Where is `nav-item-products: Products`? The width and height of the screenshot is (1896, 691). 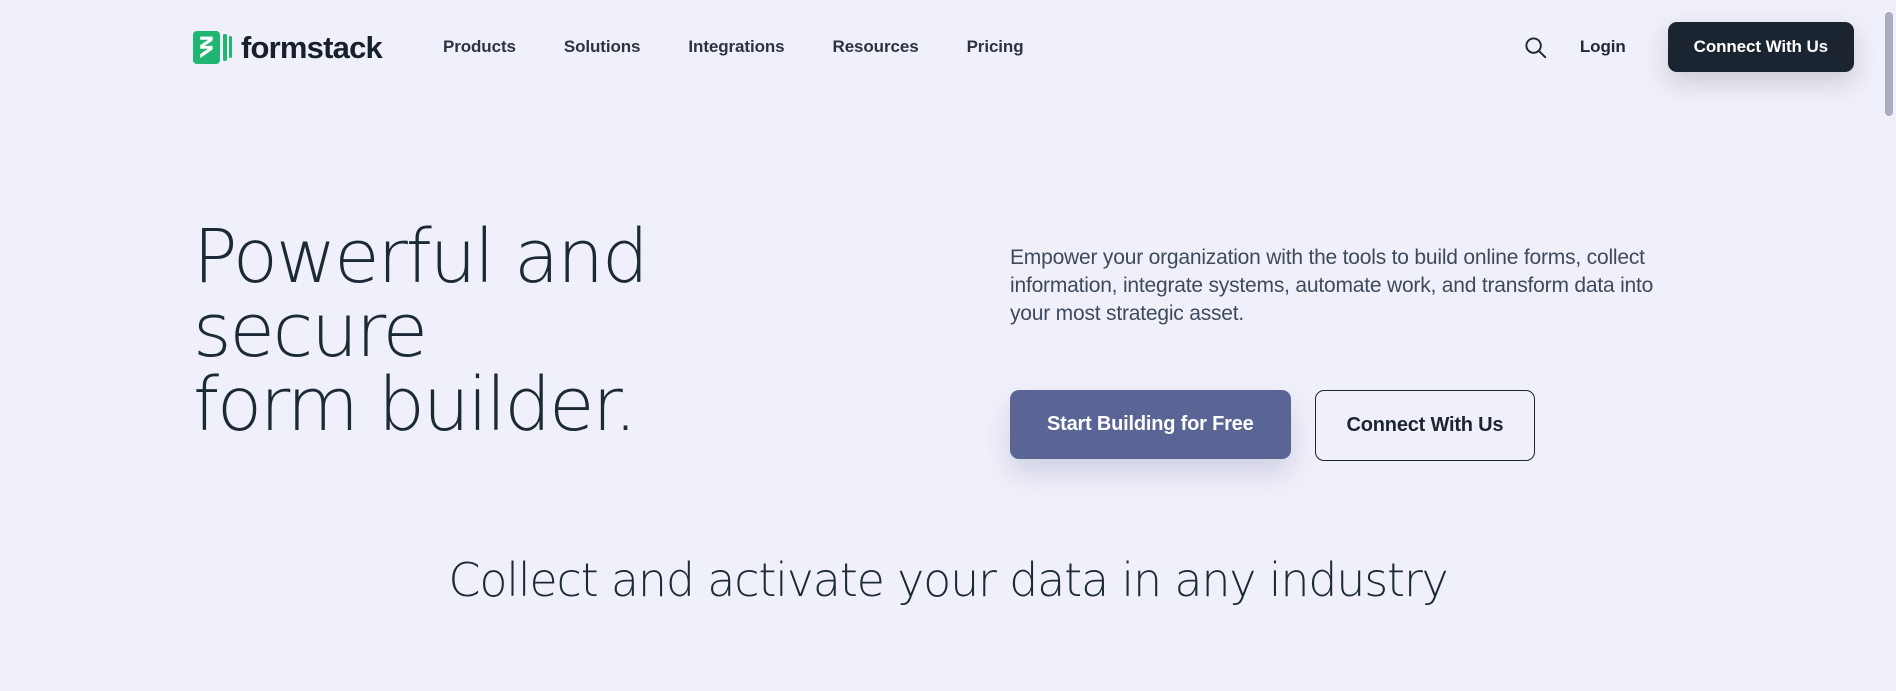
nav-item-products: Products is located at coordinates (479, 47).